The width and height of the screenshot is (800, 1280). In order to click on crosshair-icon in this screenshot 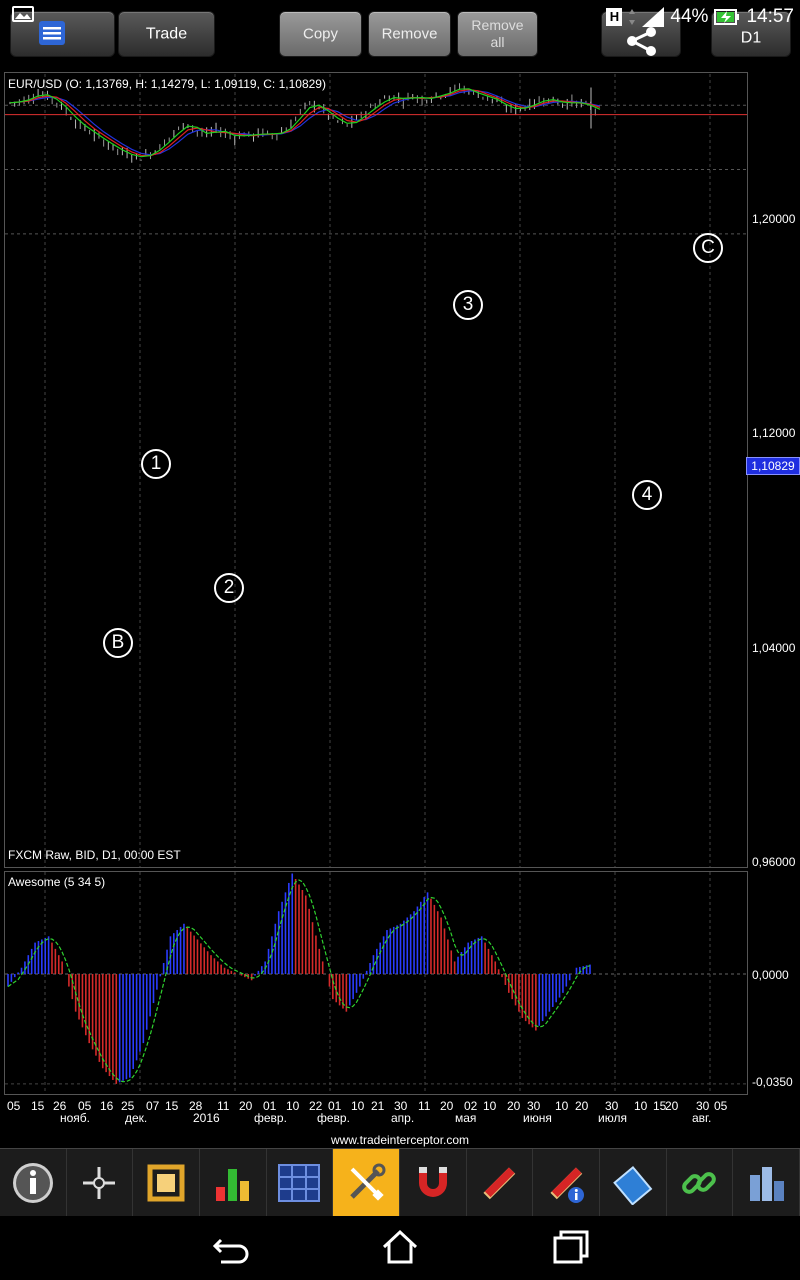, I will do `click(99, 1183)`.